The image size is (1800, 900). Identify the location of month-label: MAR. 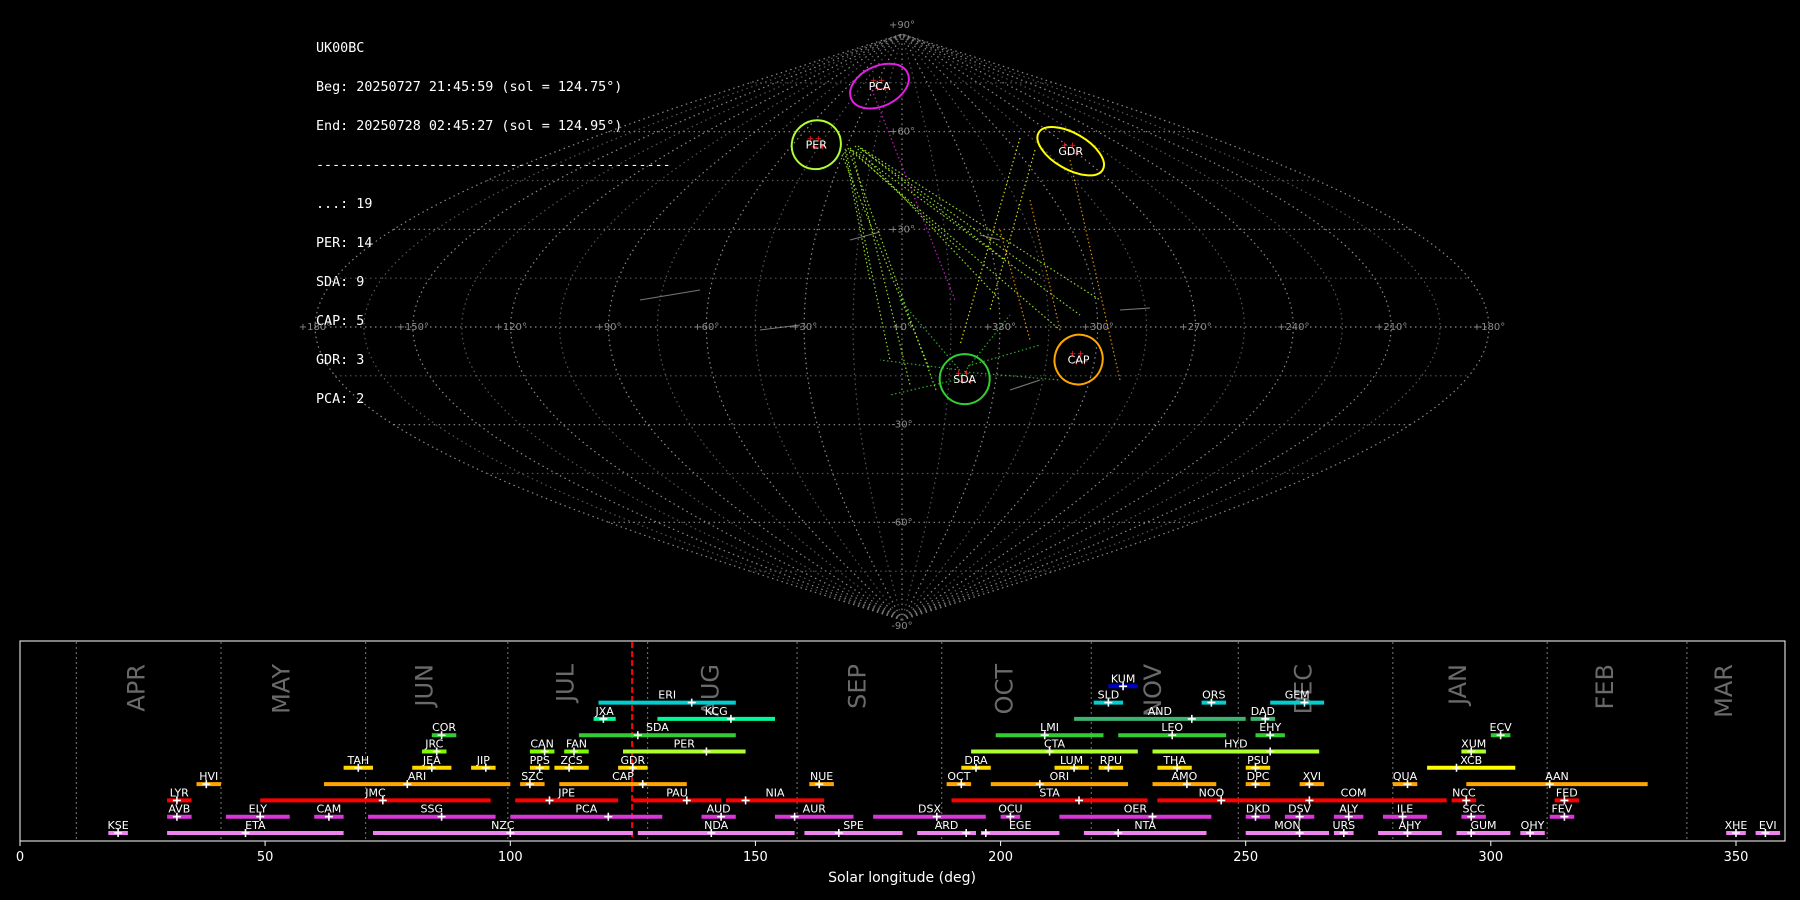
(1724, 691).